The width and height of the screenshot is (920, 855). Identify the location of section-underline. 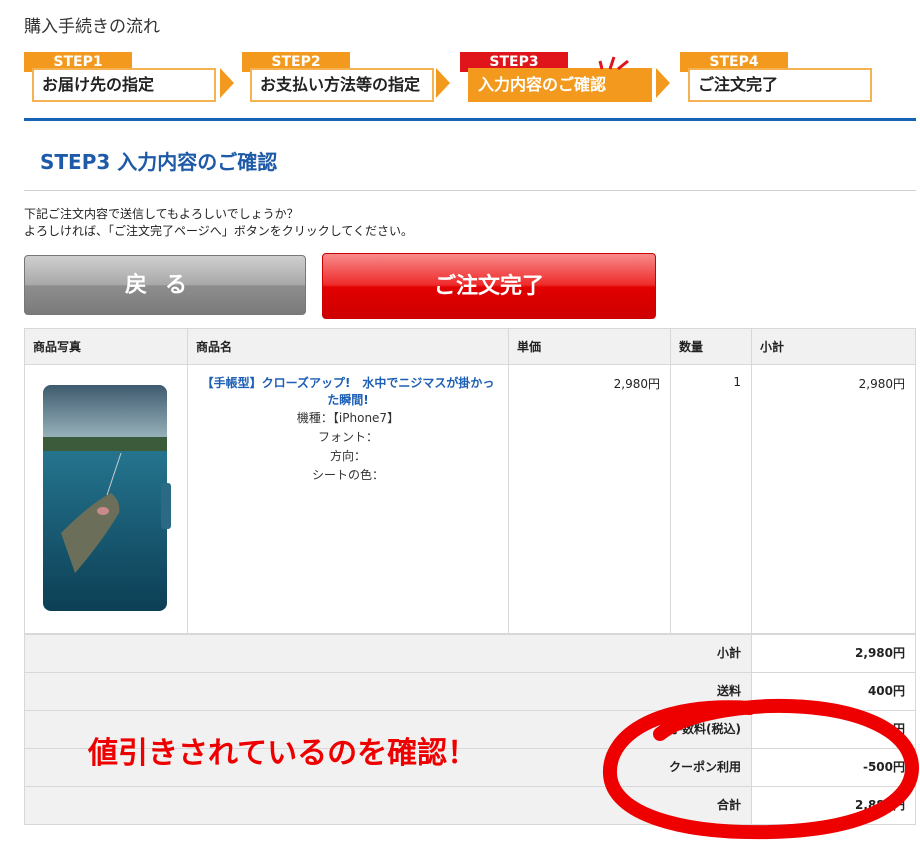
(470, 190).